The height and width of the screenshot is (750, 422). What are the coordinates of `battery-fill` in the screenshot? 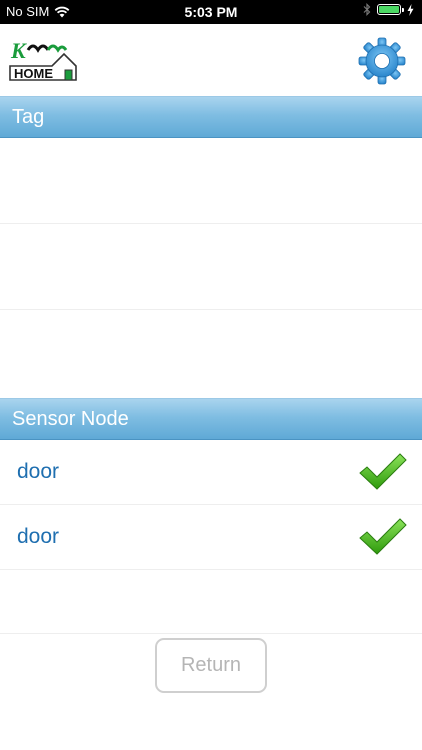 It's located at (389, 9).